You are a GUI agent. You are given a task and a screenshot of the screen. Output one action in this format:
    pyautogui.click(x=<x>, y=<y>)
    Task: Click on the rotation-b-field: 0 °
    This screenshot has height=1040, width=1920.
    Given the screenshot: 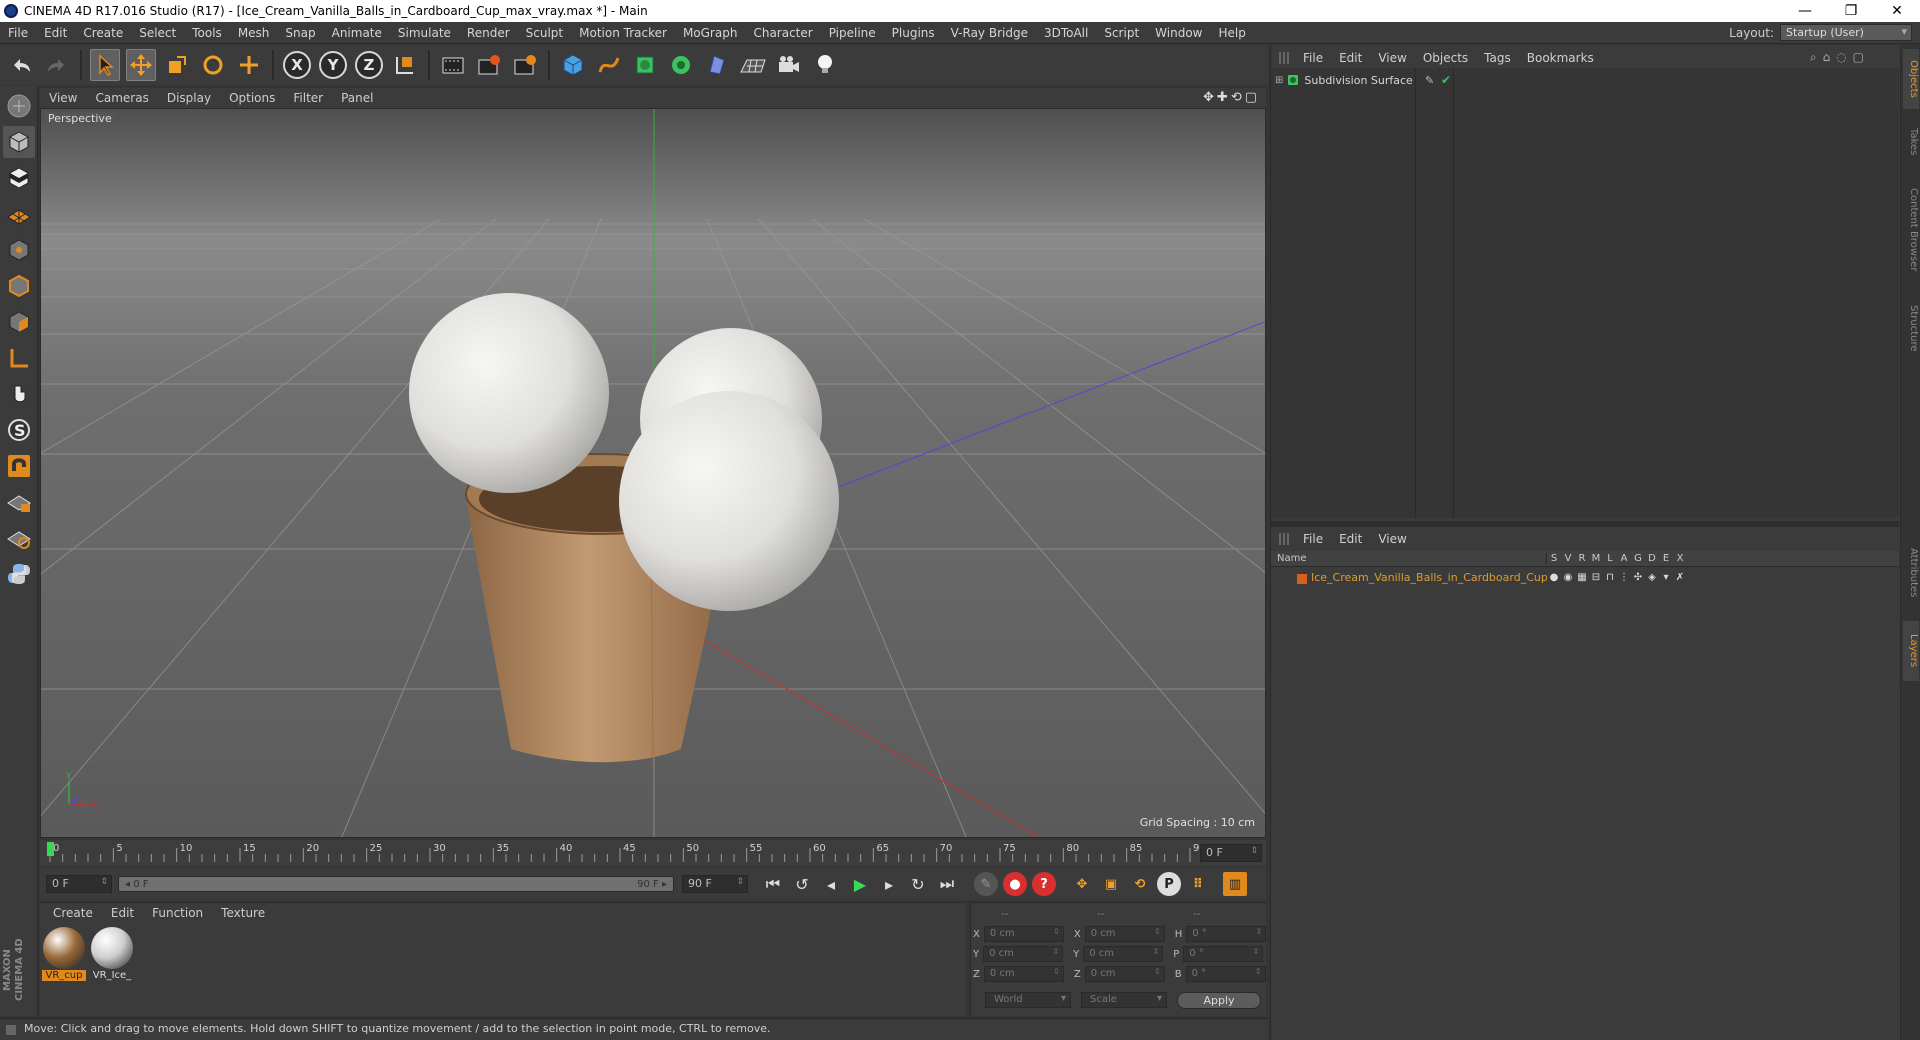 What is the action you would take?
    pyautogui.click(x=1225, y=974)
    